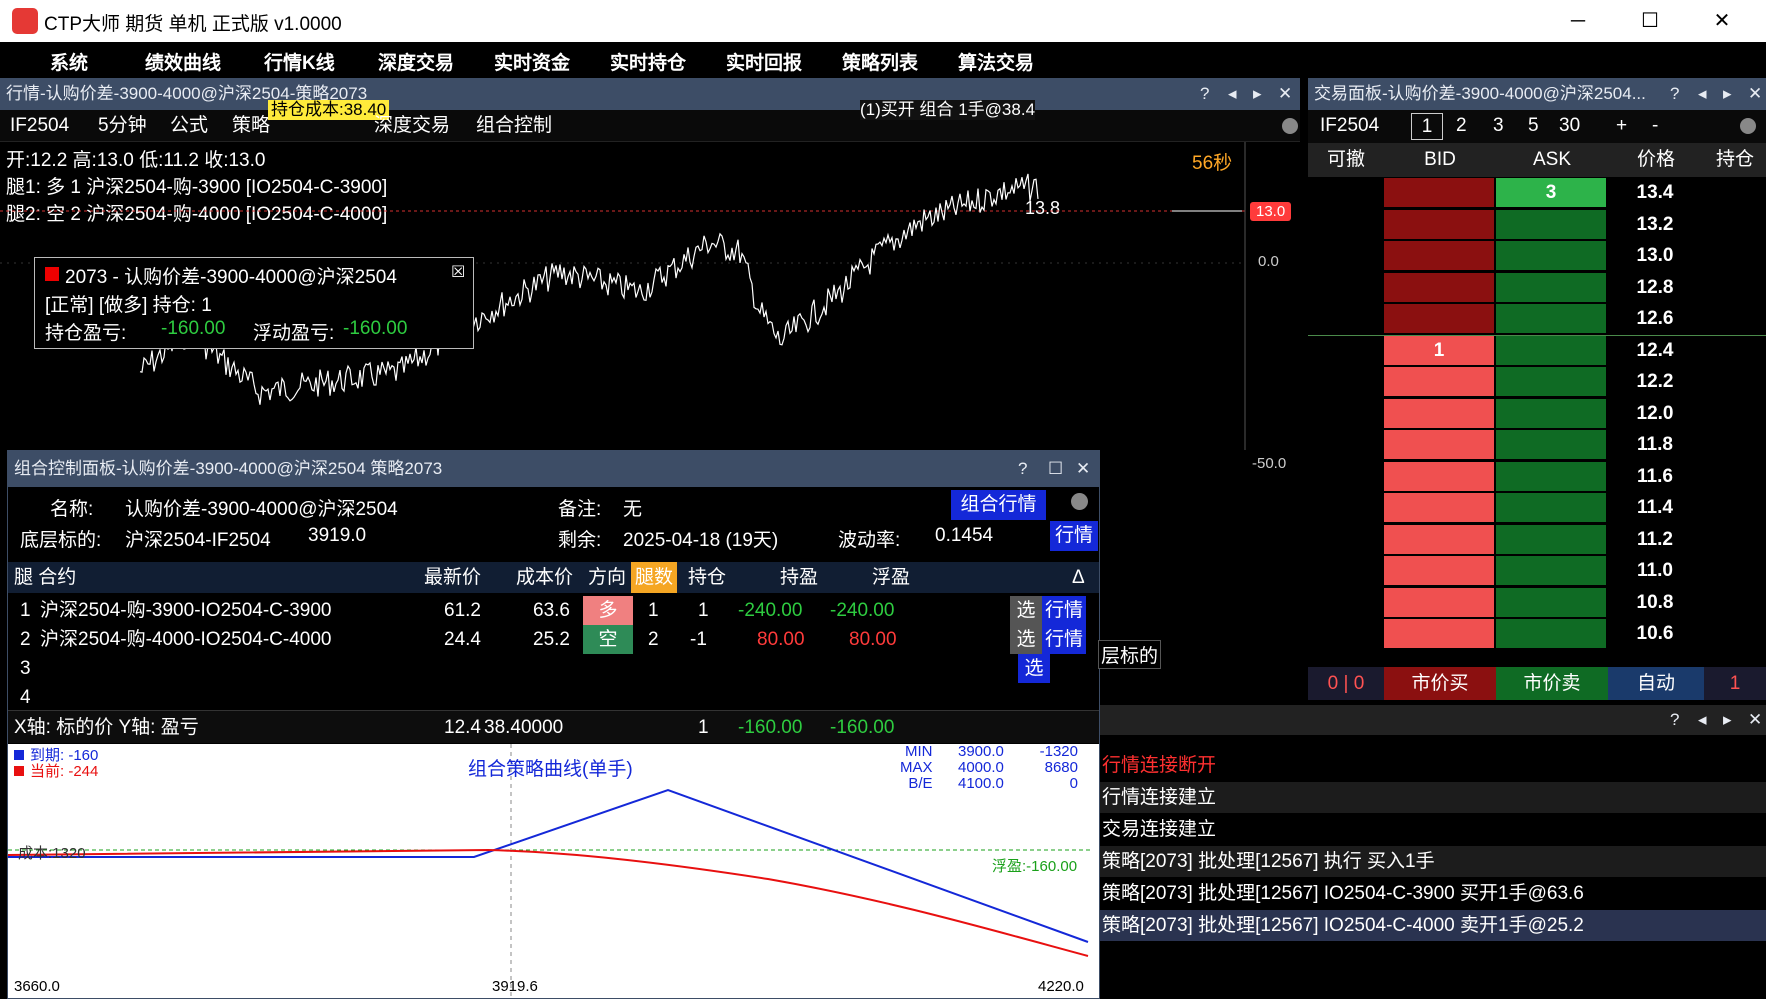 Image resolution: width=1766 pixels, height=999 pixels. I want to click on row-direction: 多, so click(608, 610).